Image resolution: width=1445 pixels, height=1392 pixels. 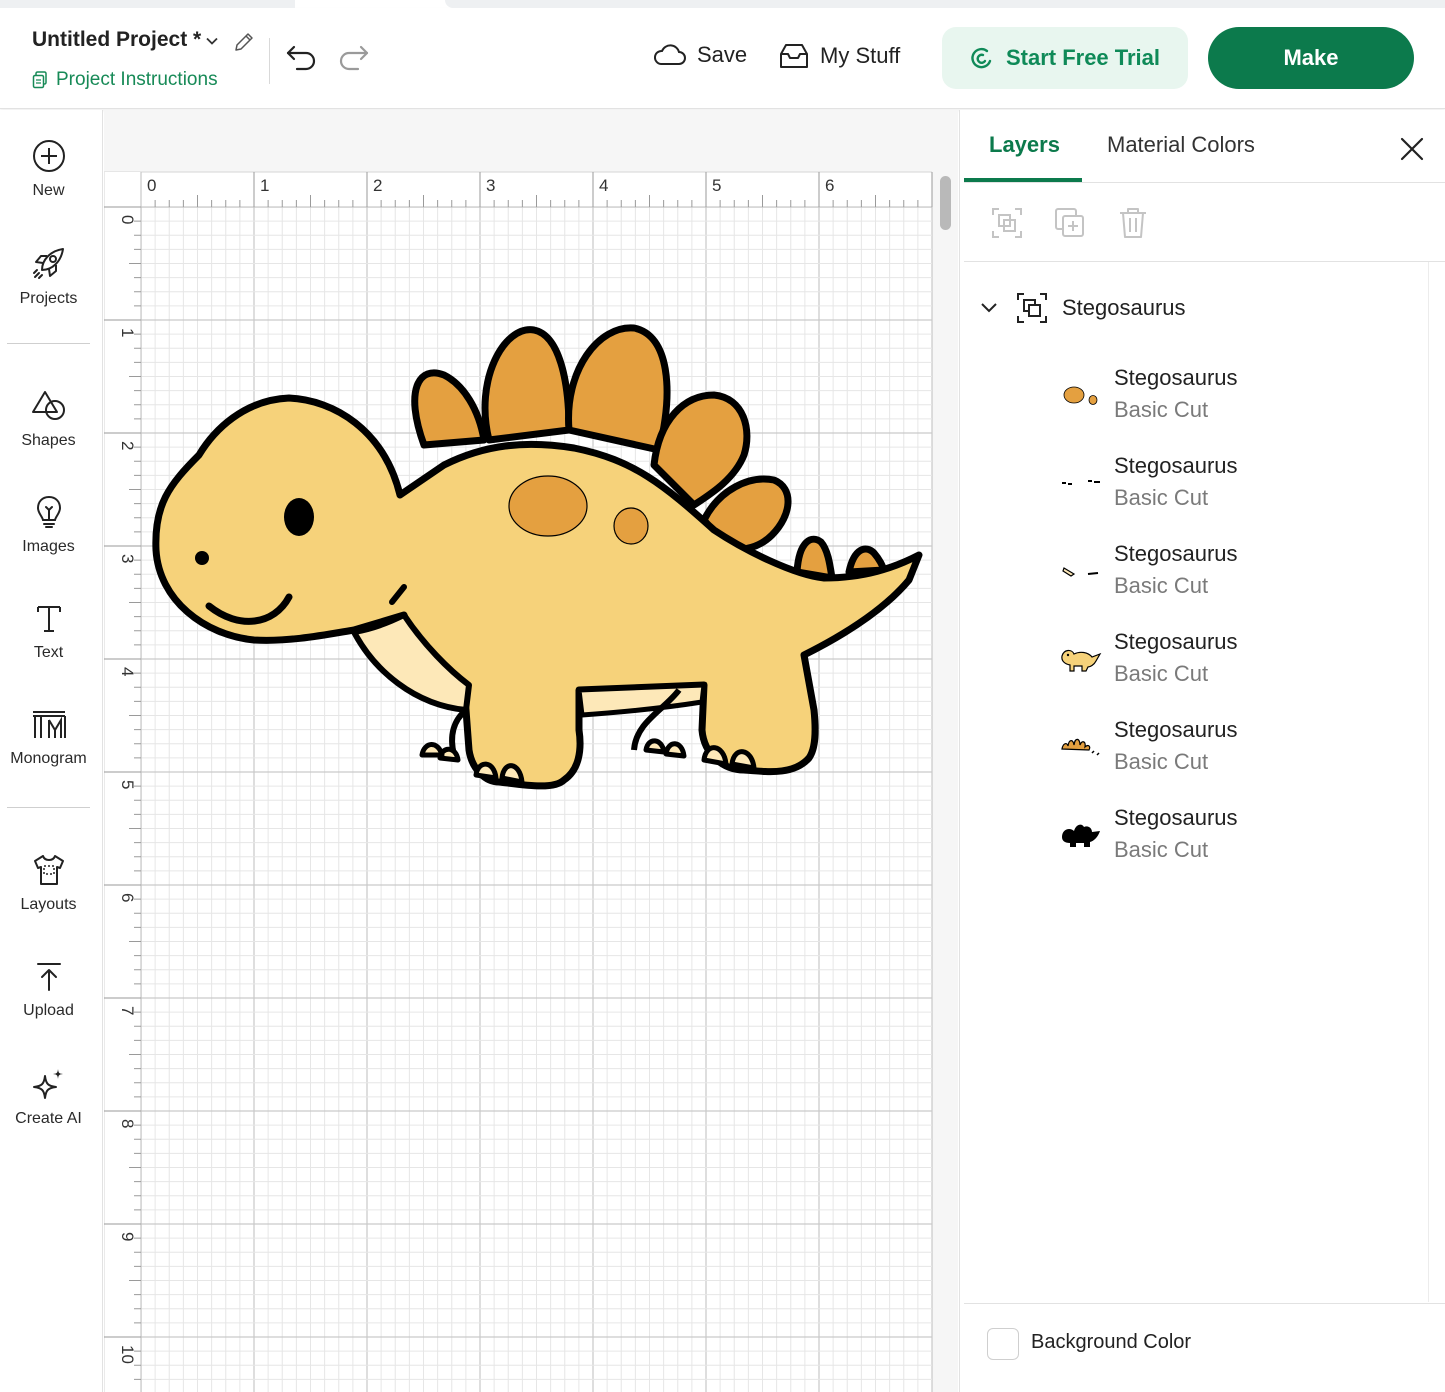 I want to click on my-stuff-button: My Stuff, so click(x=839, y=56).